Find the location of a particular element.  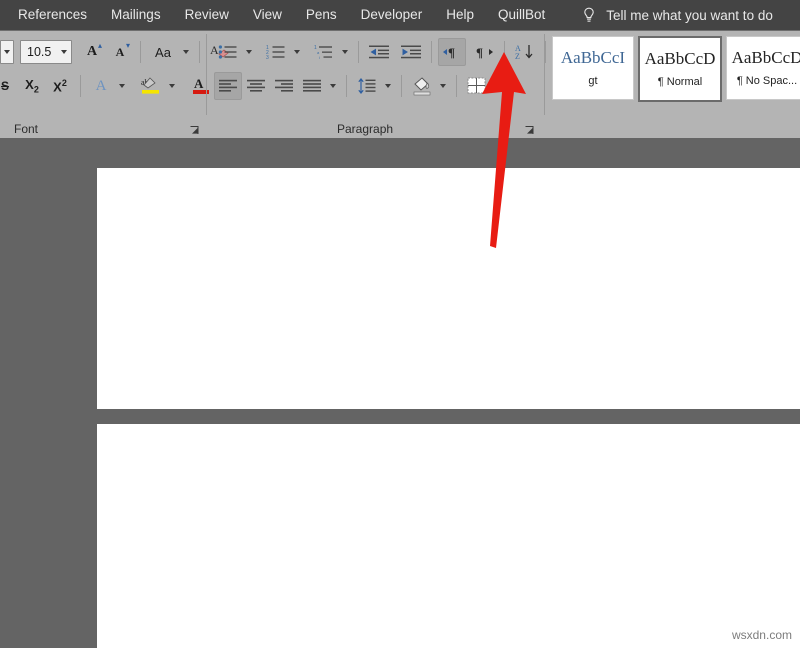

font-color-button: A is located at coordinates (201, 86).